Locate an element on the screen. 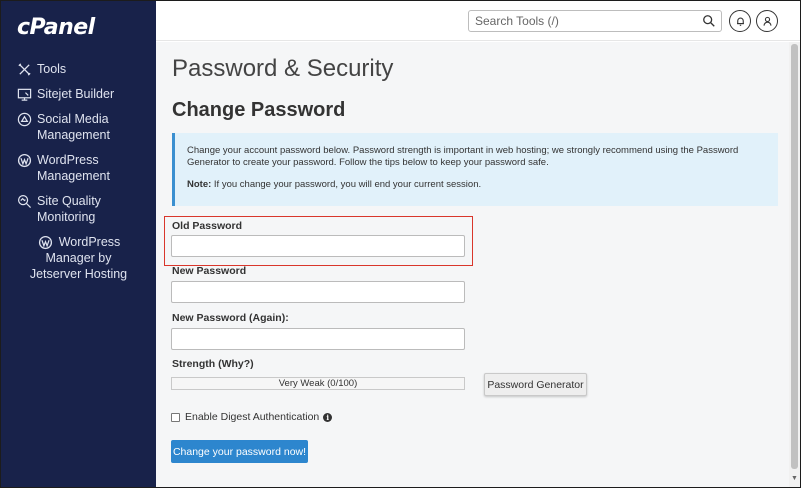 Image resolution: width=801 pixels, height=504 pixels. sidebar-item-label: Sitejet Builder is located at coordinates (76, 94).